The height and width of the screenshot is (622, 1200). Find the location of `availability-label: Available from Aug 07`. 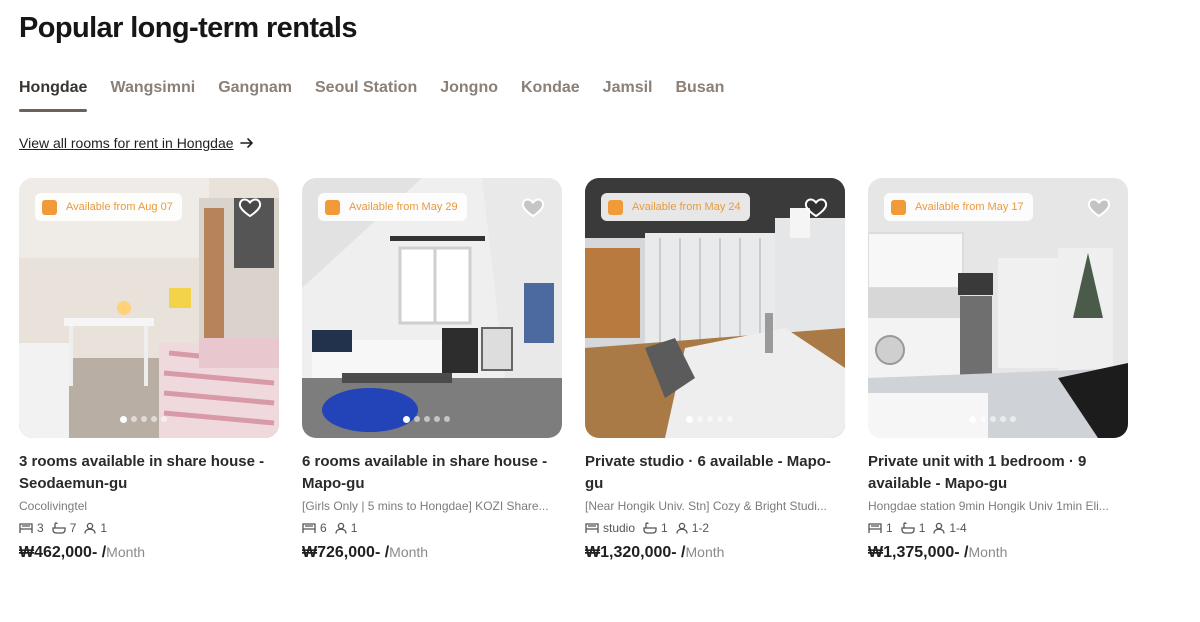

availability-label: Available from Aug 07 is located at coordinates (119, 207).